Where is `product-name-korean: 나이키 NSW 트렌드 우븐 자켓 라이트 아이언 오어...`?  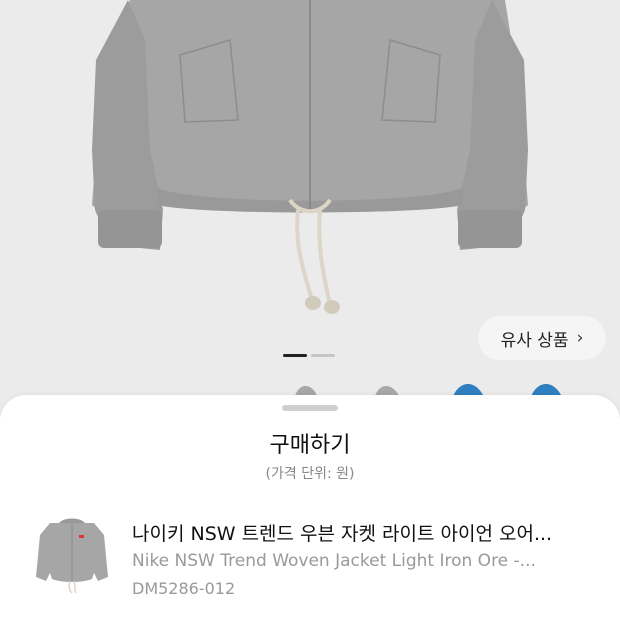
product-name-korean: 나이키 NSW 트렌드 우븐 자켓 라이트 아이언 오어... is located at coordinates (367, 532).